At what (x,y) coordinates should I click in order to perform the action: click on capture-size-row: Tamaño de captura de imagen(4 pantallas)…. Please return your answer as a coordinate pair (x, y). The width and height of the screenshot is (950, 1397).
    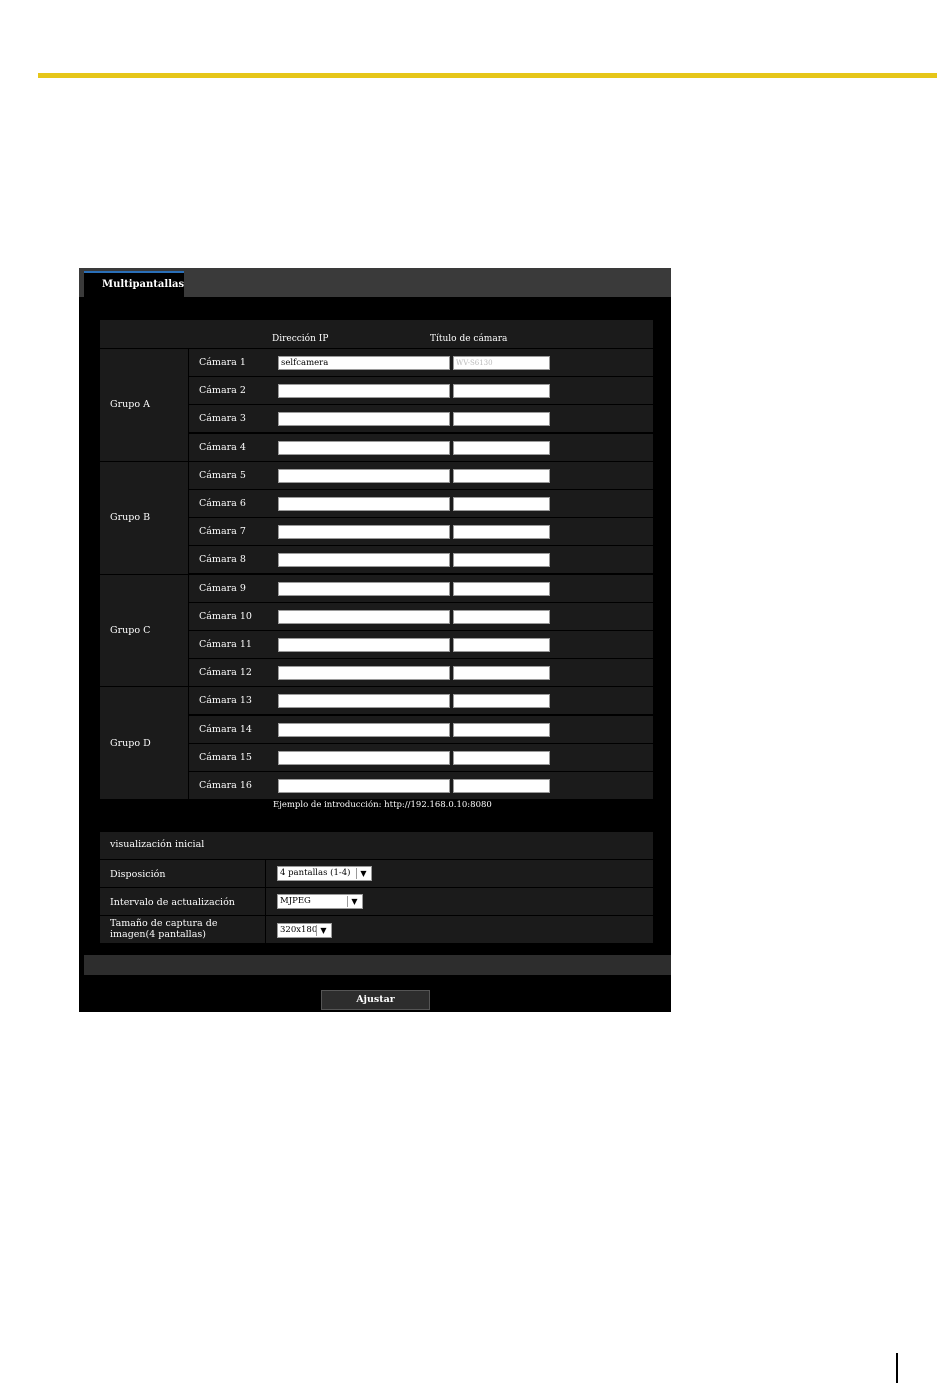
    Looking at the image, I should click on (376, 929).